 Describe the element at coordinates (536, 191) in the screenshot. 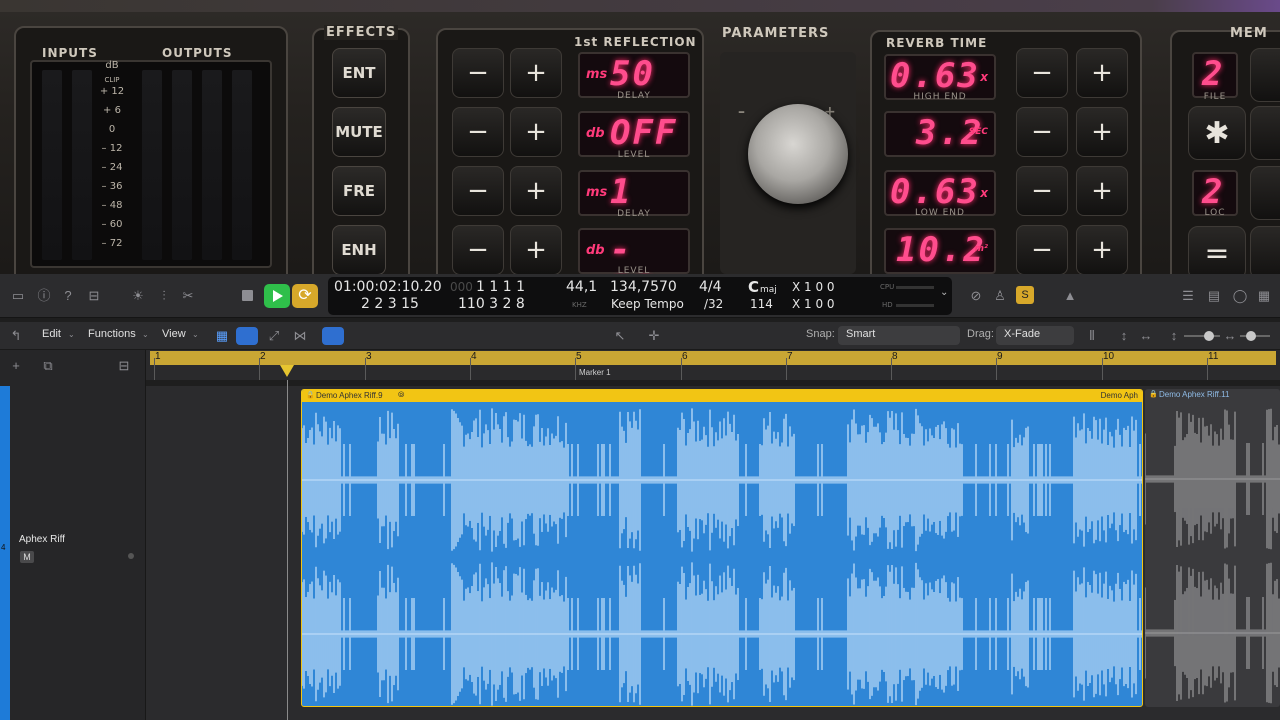

I see `reflection-delay2-plus-button: +` at that location.